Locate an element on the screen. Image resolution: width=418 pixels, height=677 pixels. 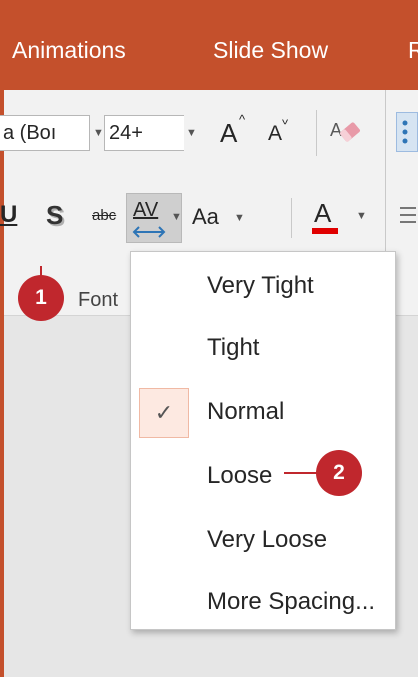
font-color-button: A ▼ is located at coordinates (342, 218).